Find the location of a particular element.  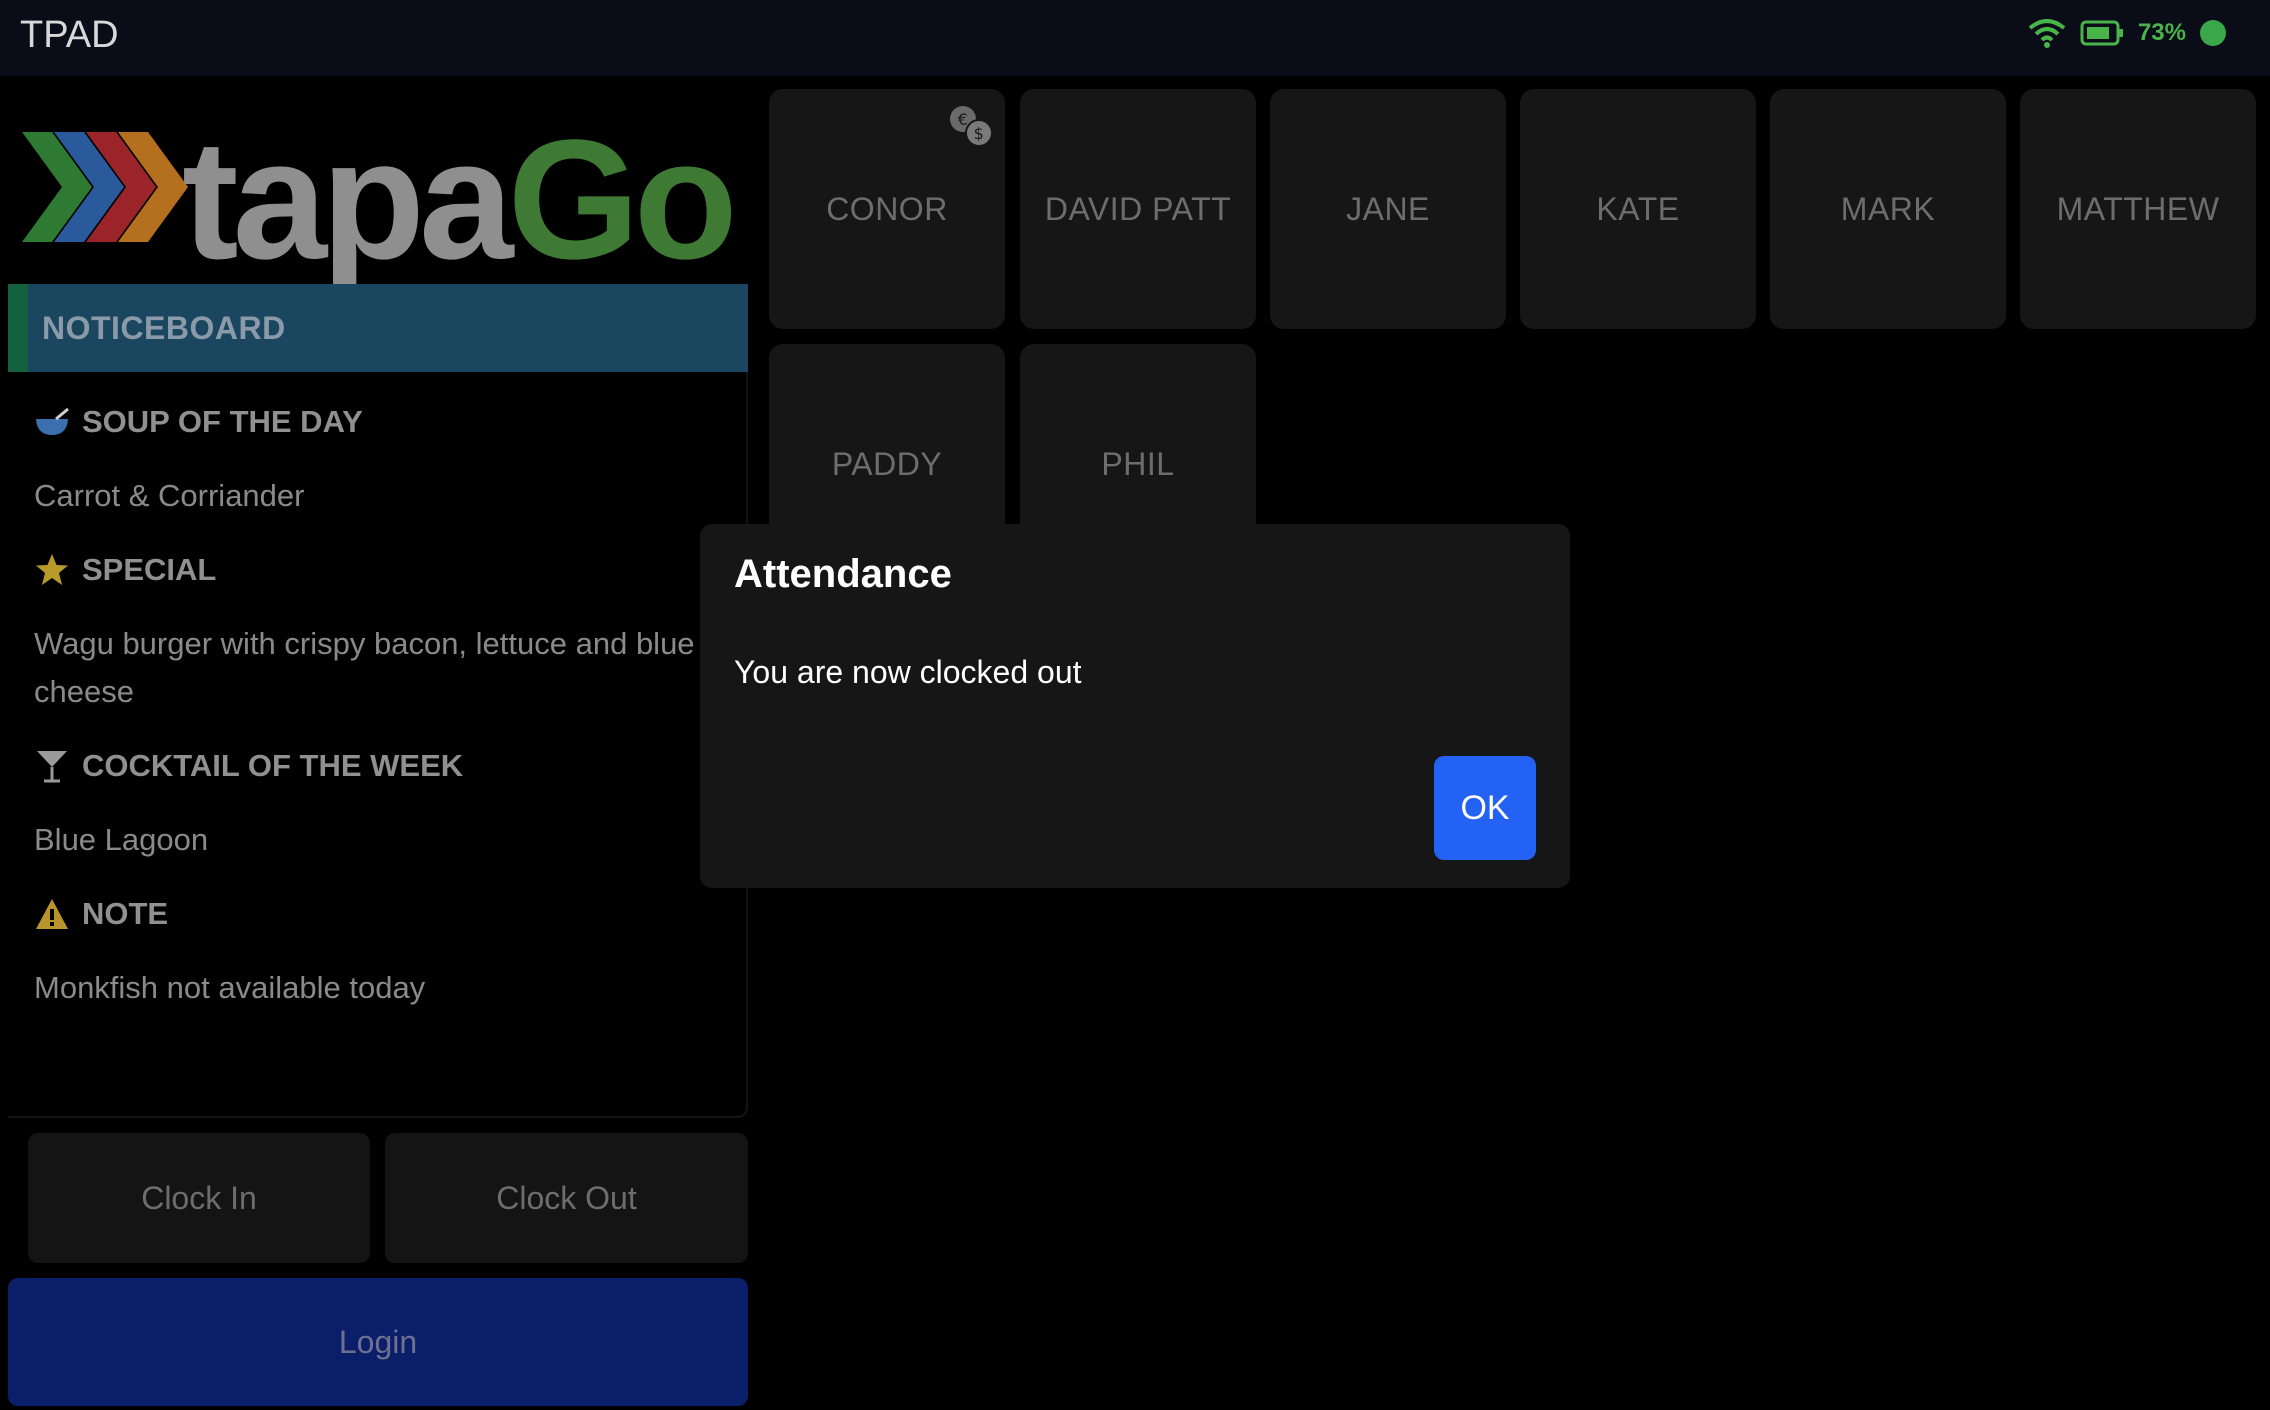

attendance-dialog: Attendance You are now clocked out OK is located at coordinates (1135, 706).